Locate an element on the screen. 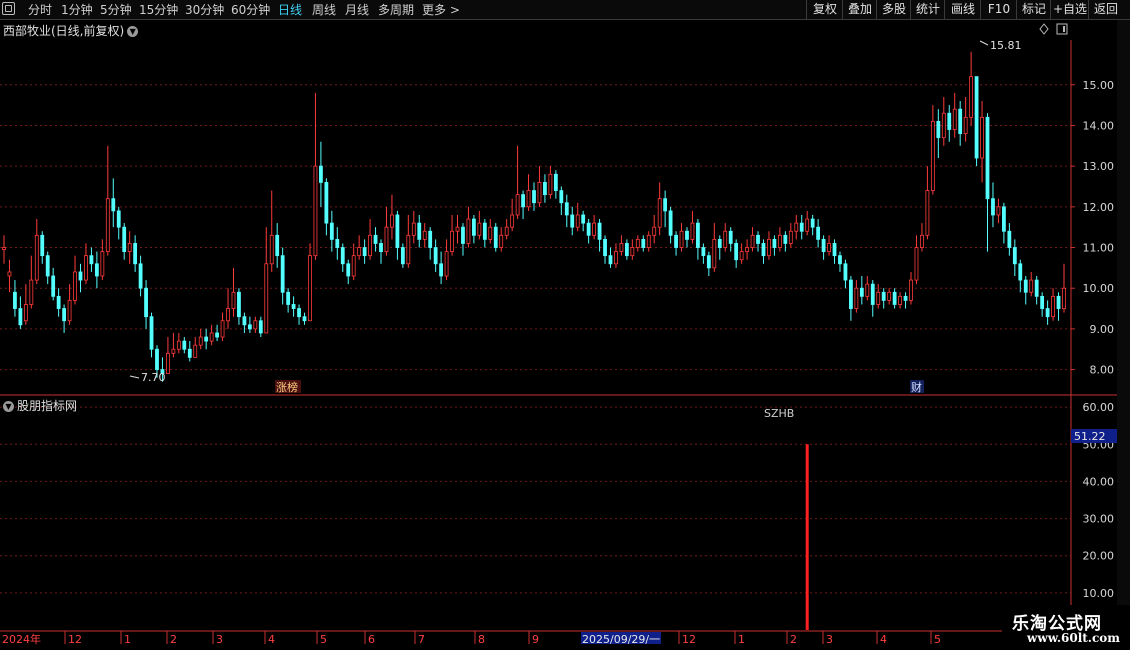 Image resolution: width=1130 pixels, height=650 pixels. indicator-tick-label: 10.00 is located at coordinates (1099, 593).